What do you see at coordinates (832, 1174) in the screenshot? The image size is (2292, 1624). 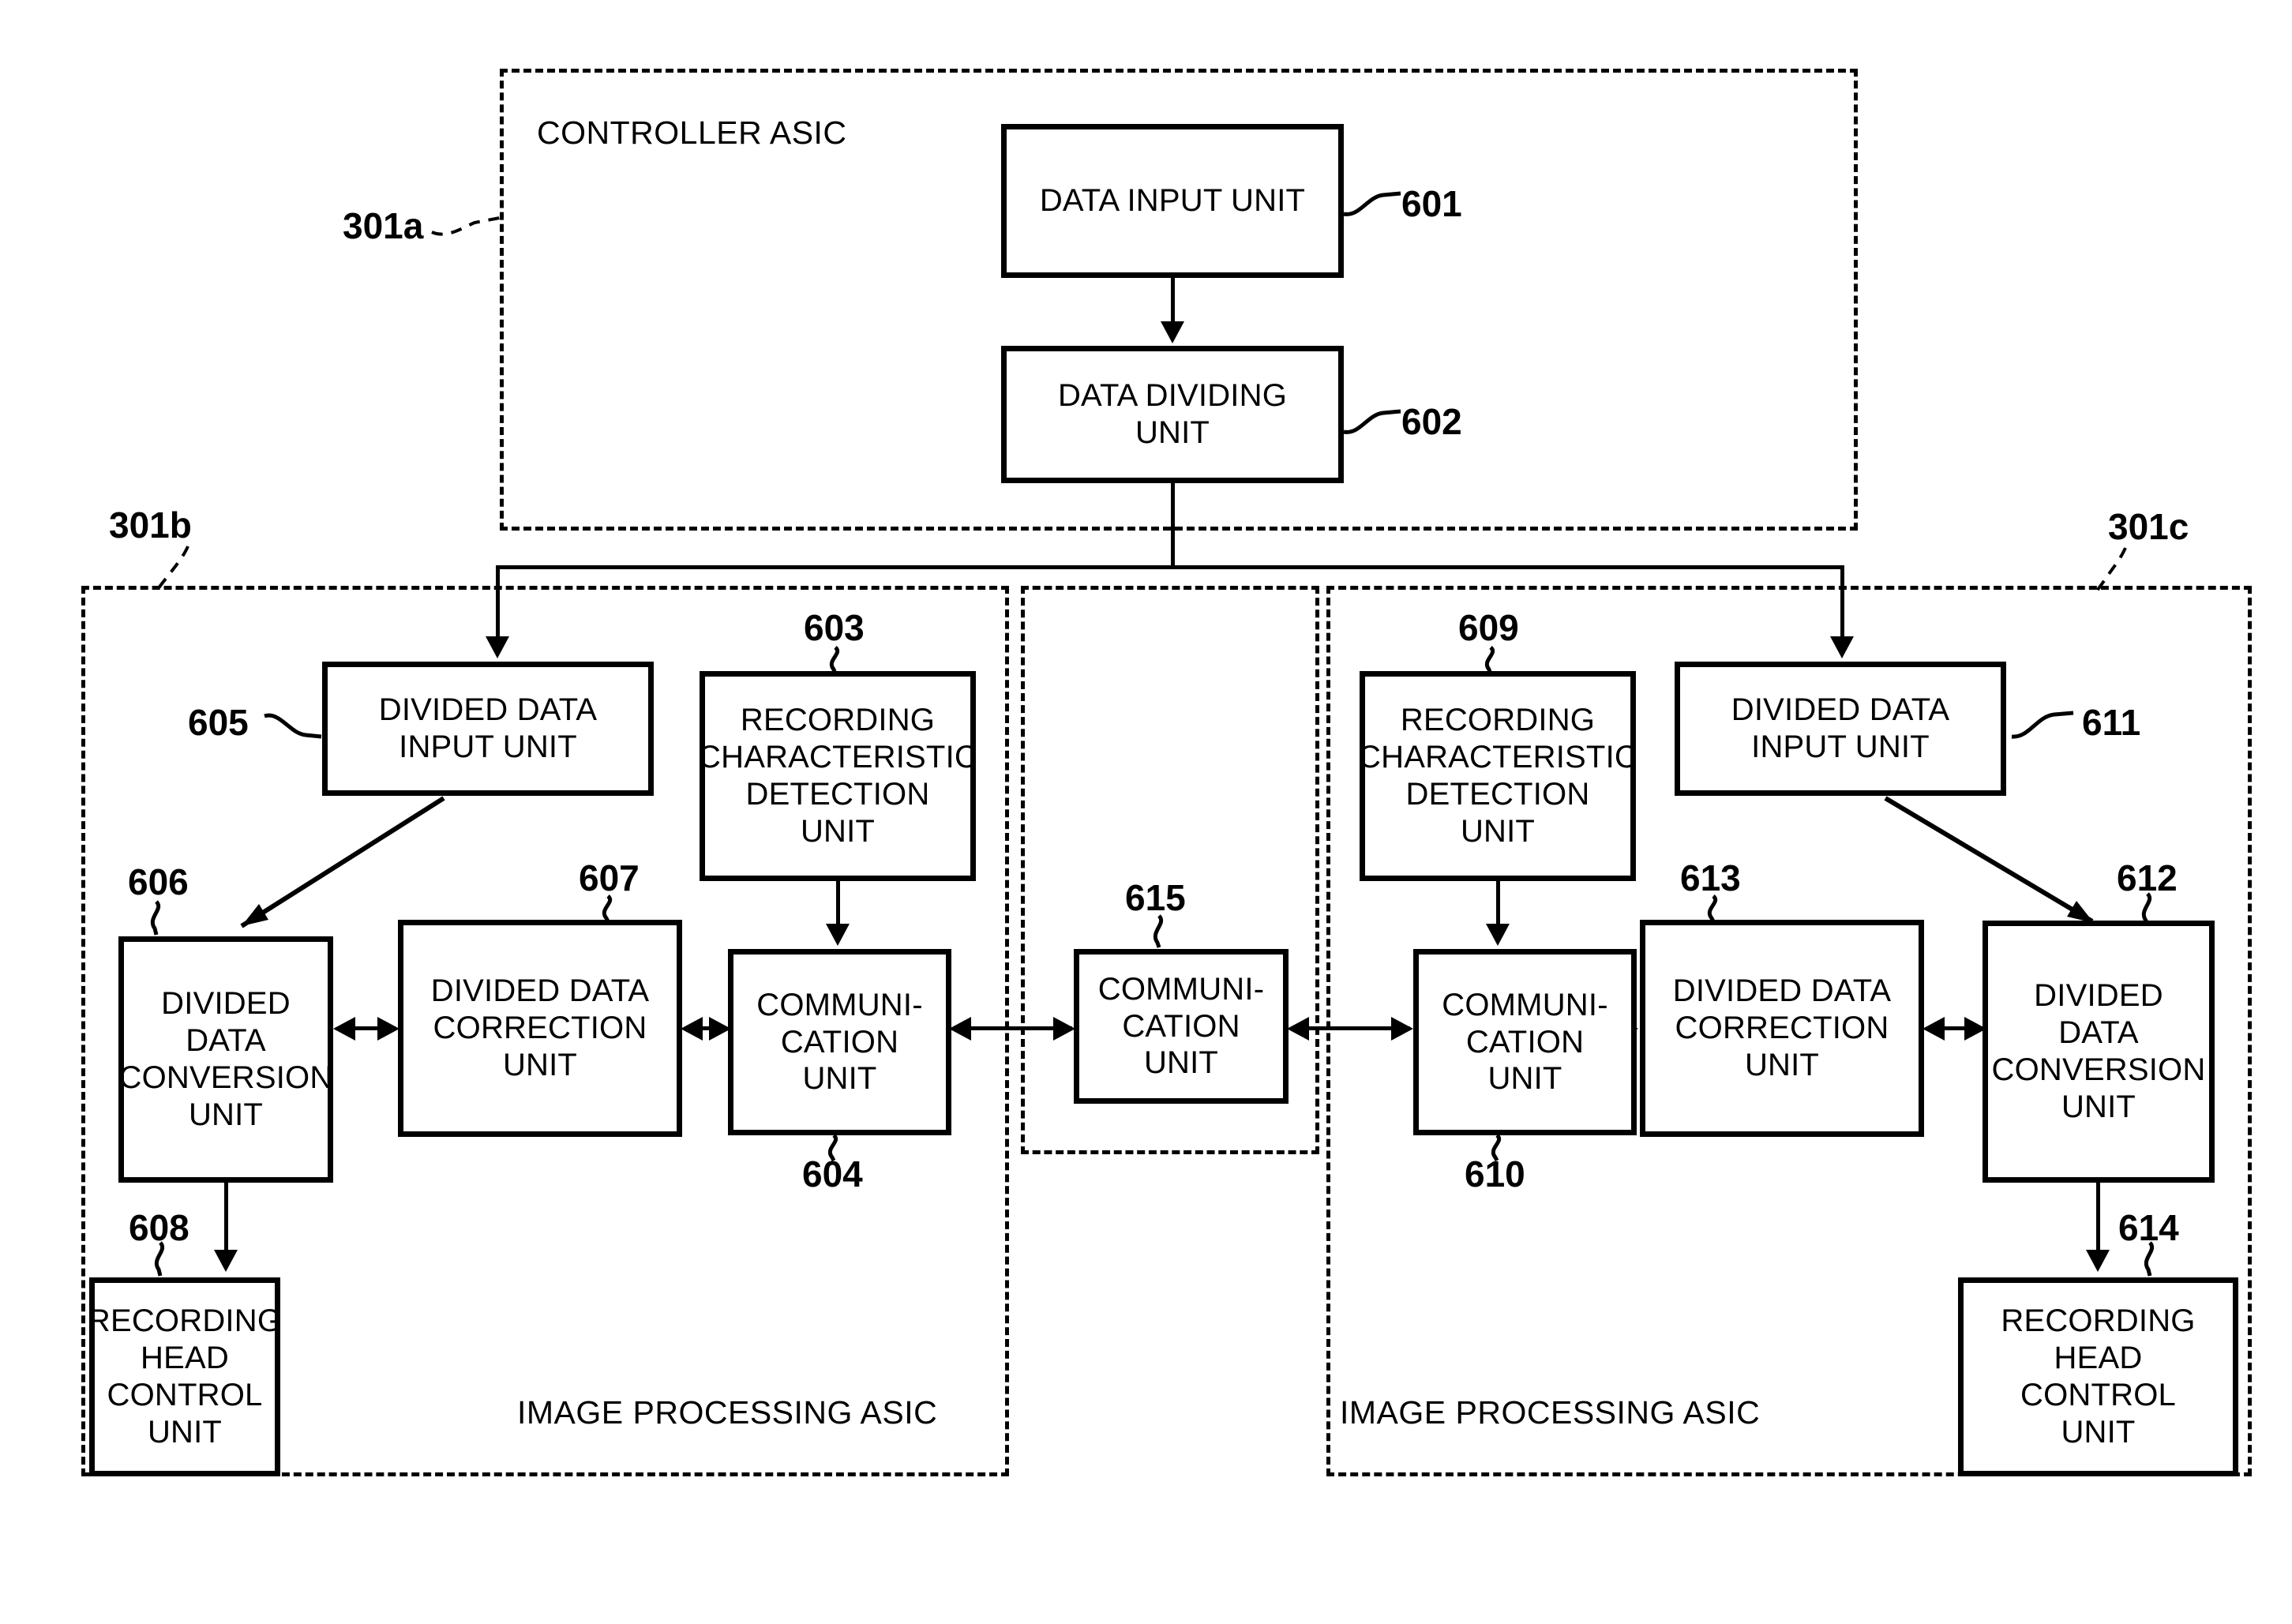 I see `ref-604: 604` at bounding box center [832, 1174].